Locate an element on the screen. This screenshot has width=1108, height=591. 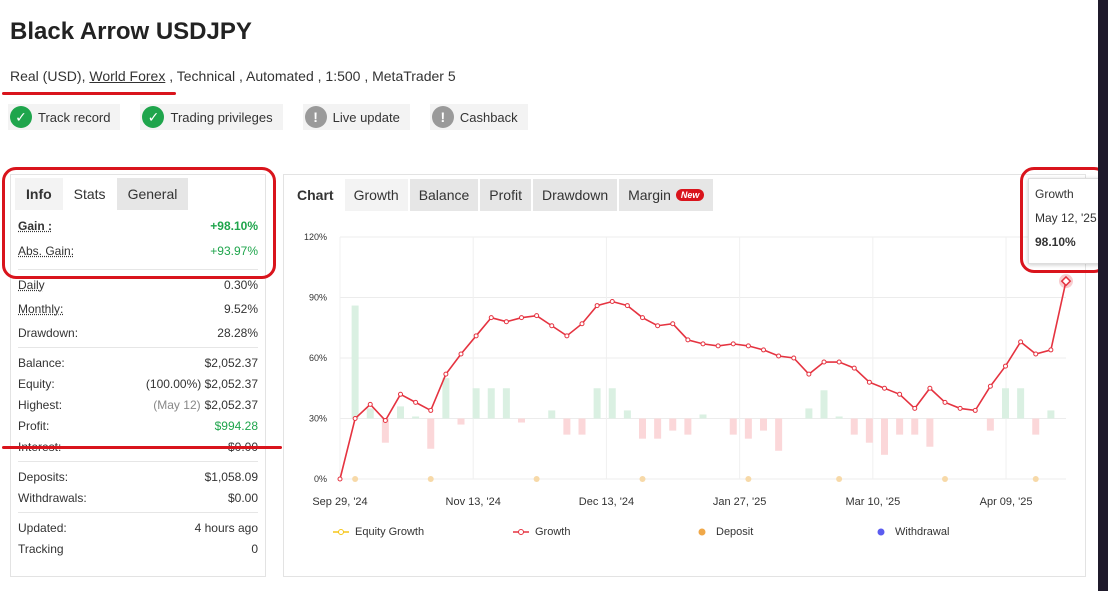
legend-deposit-marker is located at coordinates (702, 532).